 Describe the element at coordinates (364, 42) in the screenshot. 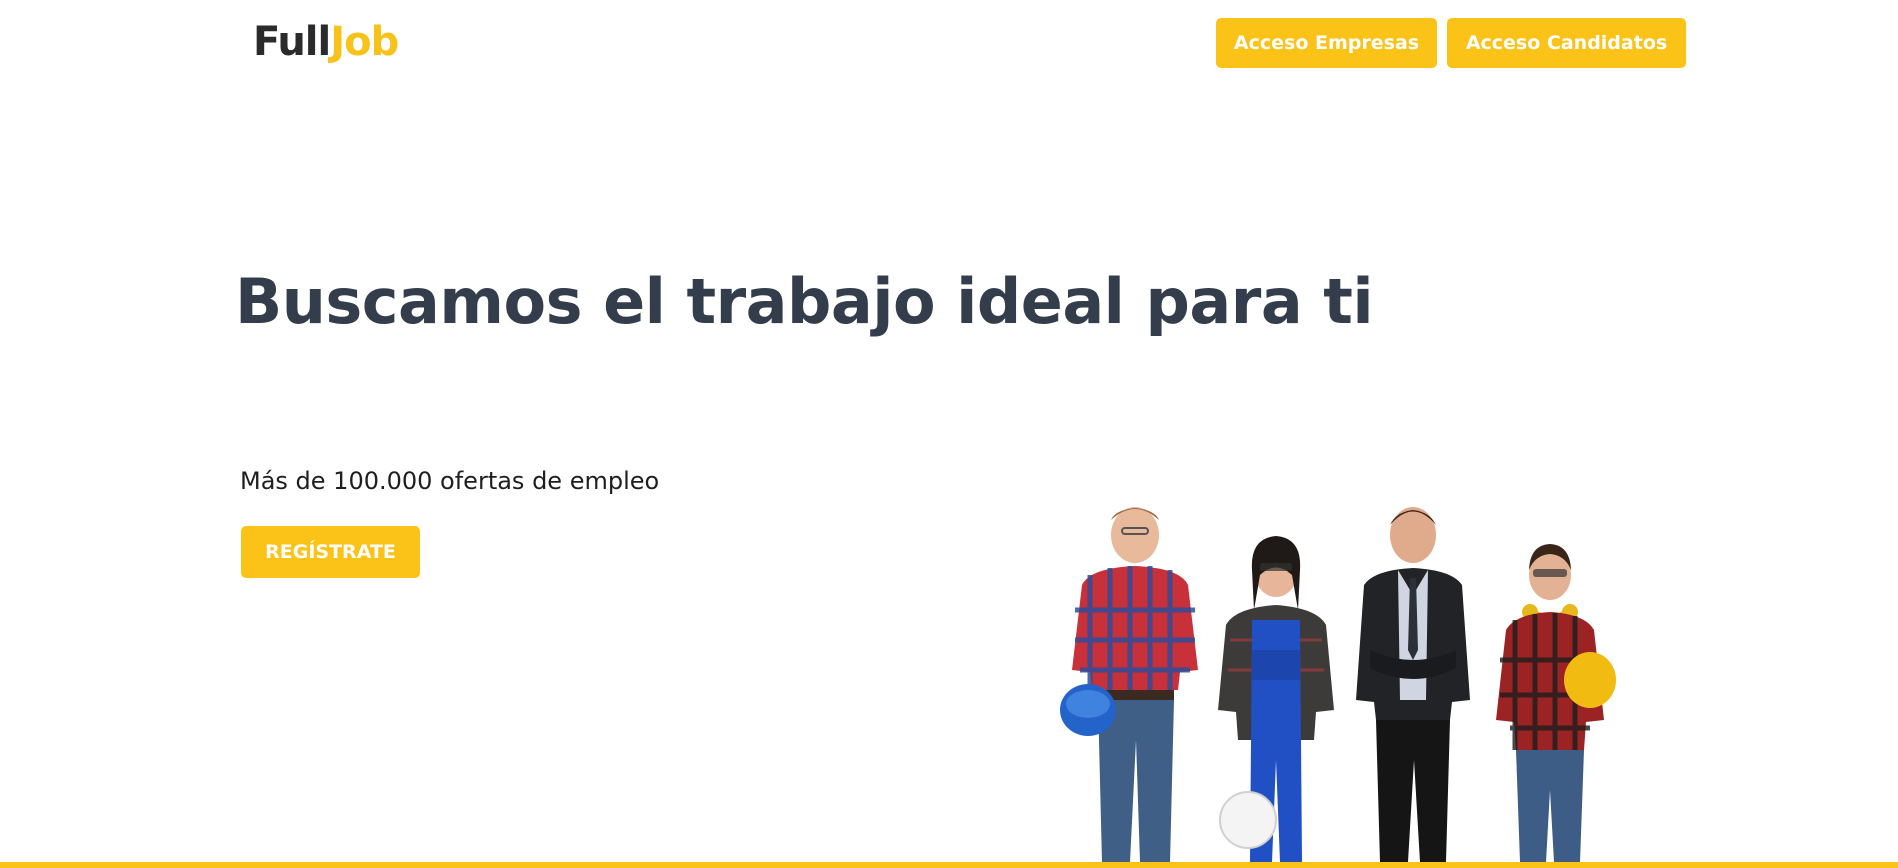

I see `logo-text-job: Job` at that location.